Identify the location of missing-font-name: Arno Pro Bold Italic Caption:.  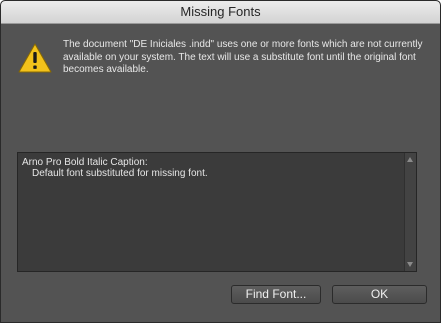
(85, 162).